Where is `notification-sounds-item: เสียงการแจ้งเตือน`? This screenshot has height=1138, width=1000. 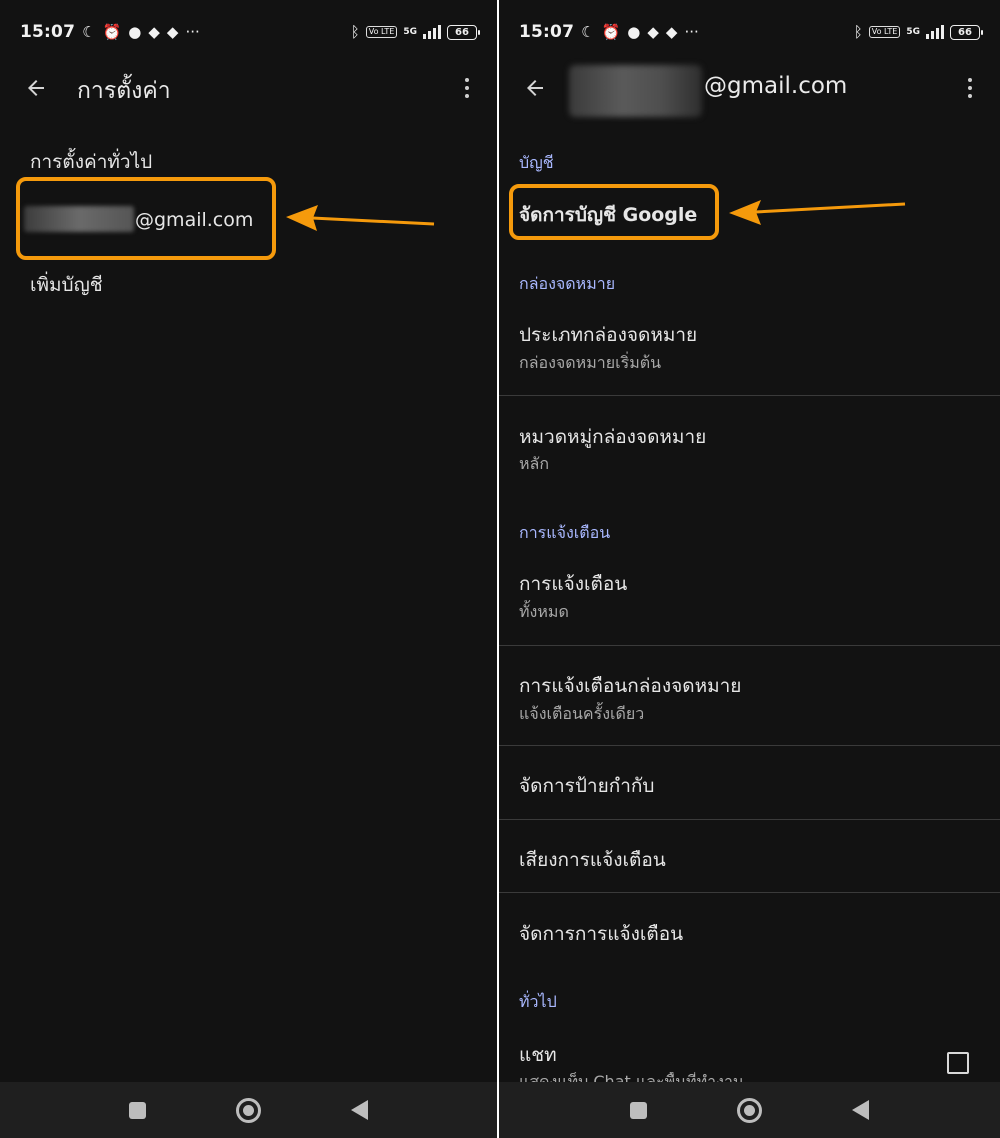 notification-sounds-item: เสียงการแจ้งเตือน is located at coordinates (592, 860).